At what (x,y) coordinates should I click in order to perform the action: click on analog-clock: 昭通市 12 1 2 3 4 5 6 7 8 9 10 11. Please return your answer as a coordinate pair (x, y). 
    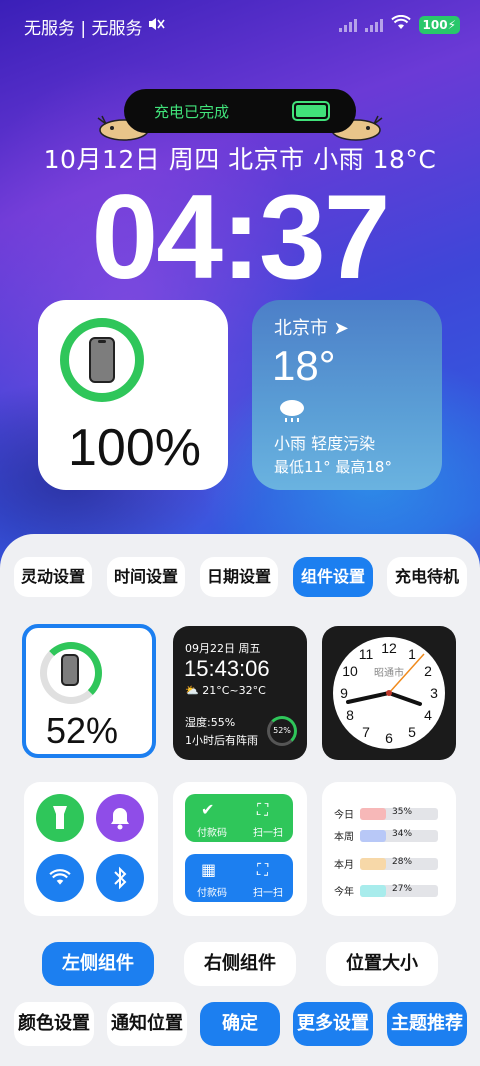
    Looking at the image, I should click on (389, 693).